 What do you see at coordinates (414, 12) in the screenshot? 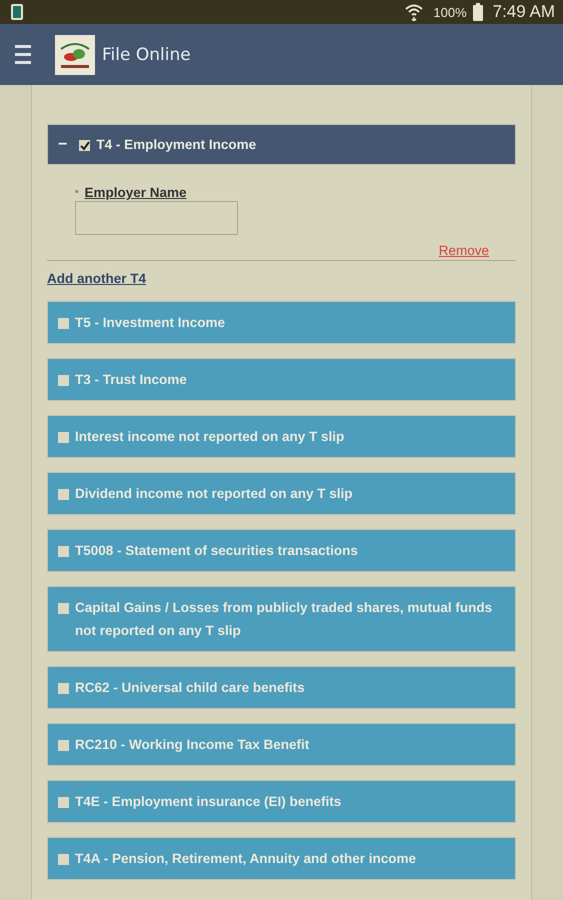
I see `wifi-icon` at bounding box center [414, 12].